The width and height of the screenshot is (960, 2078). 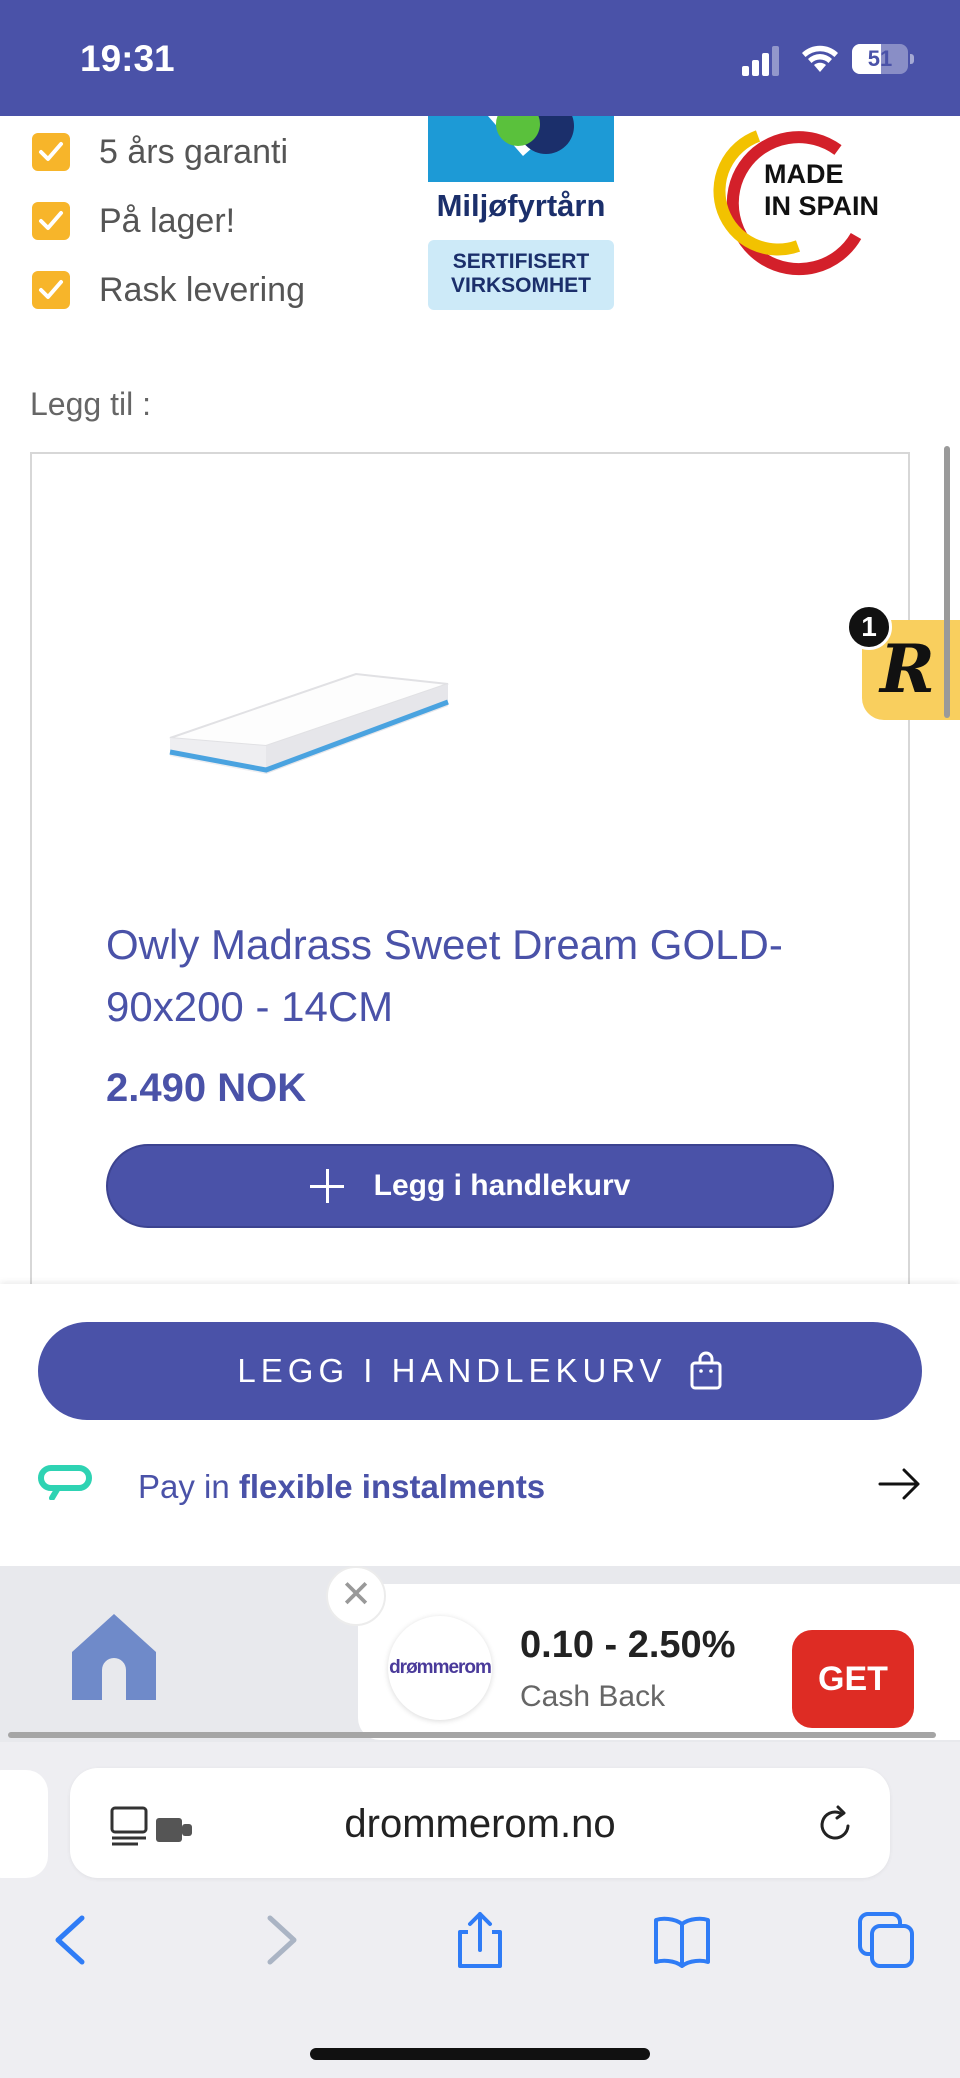 I want to click on home-indicator, so click(x=480, y=2054).